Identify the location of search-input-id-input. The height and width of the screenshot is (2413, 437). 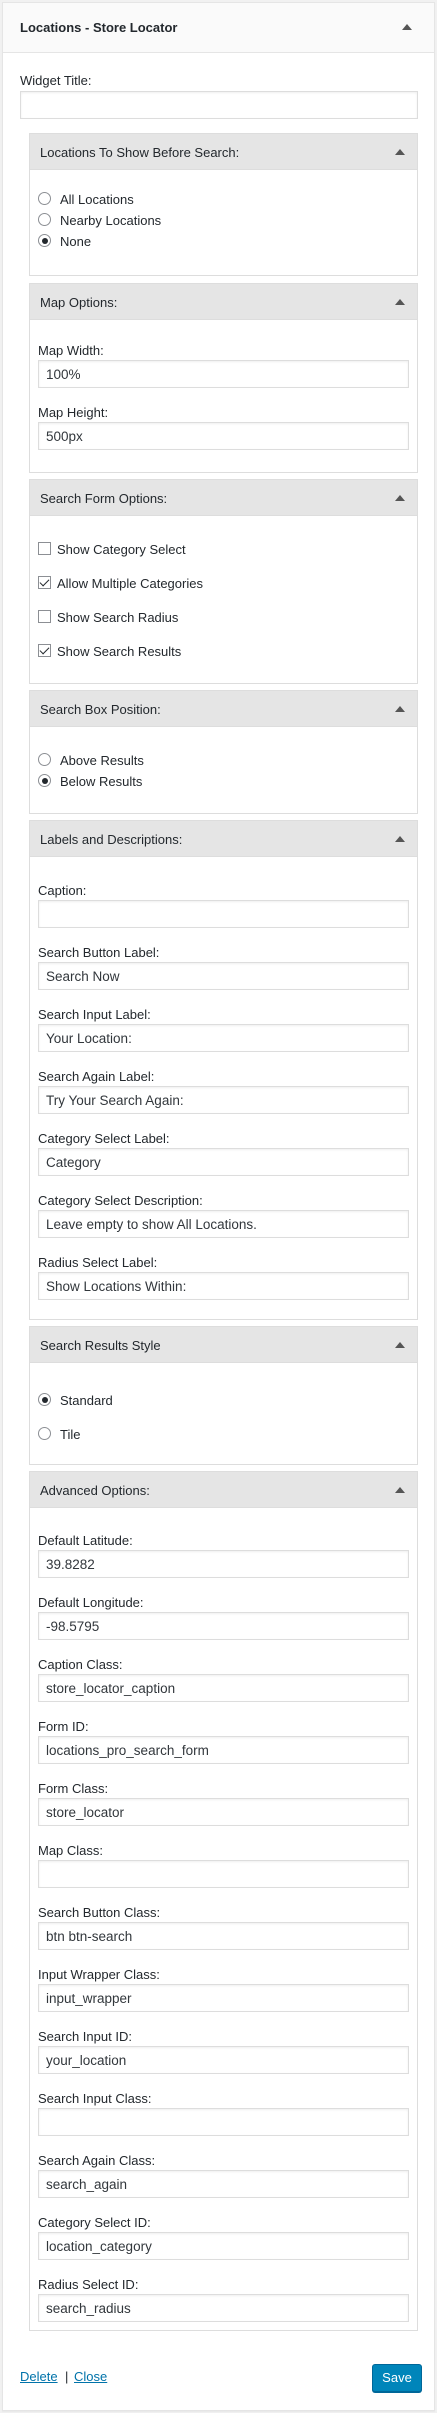
(223, 2060).